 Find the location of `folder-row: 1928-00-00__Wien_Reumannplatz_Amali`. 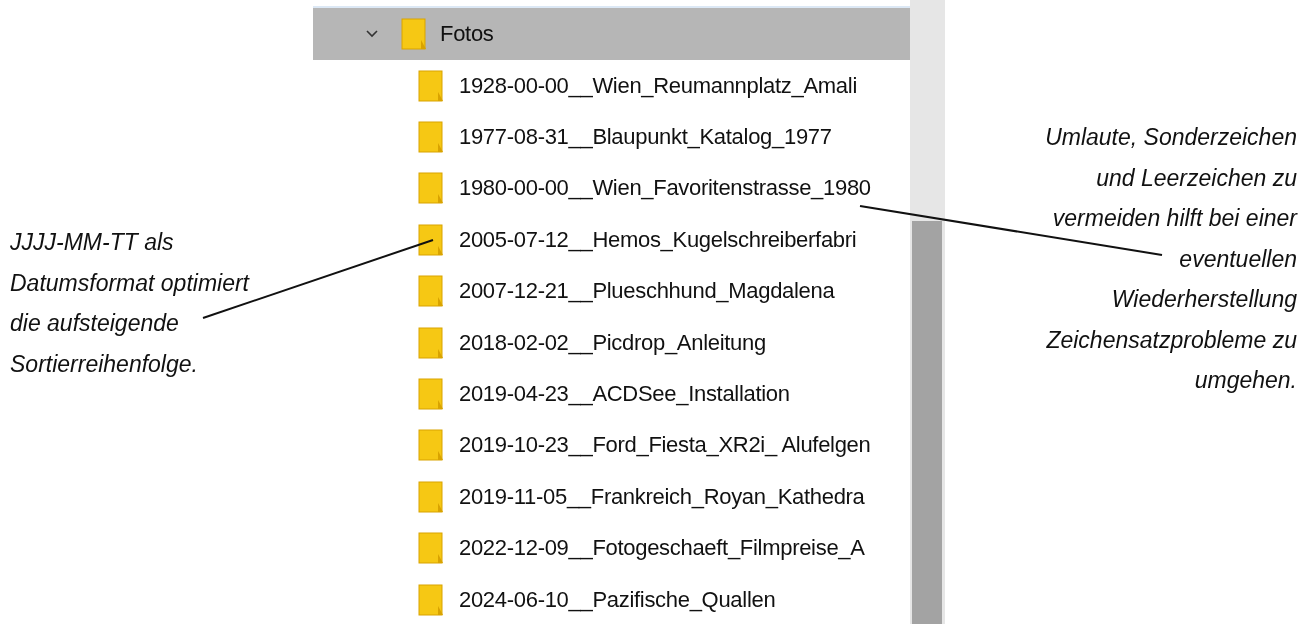

folder-row: 1928-00-00__Wien_Reumannplatz_Amali is located at coordinates (611, 86).